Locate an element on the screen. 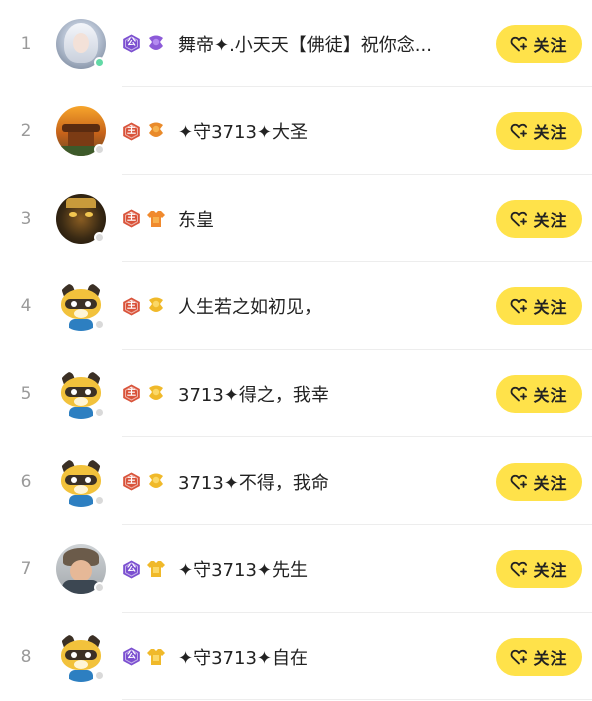 This screenshot has width=592, height=701. rank-number: 2 is located at coordinates (26, 131).